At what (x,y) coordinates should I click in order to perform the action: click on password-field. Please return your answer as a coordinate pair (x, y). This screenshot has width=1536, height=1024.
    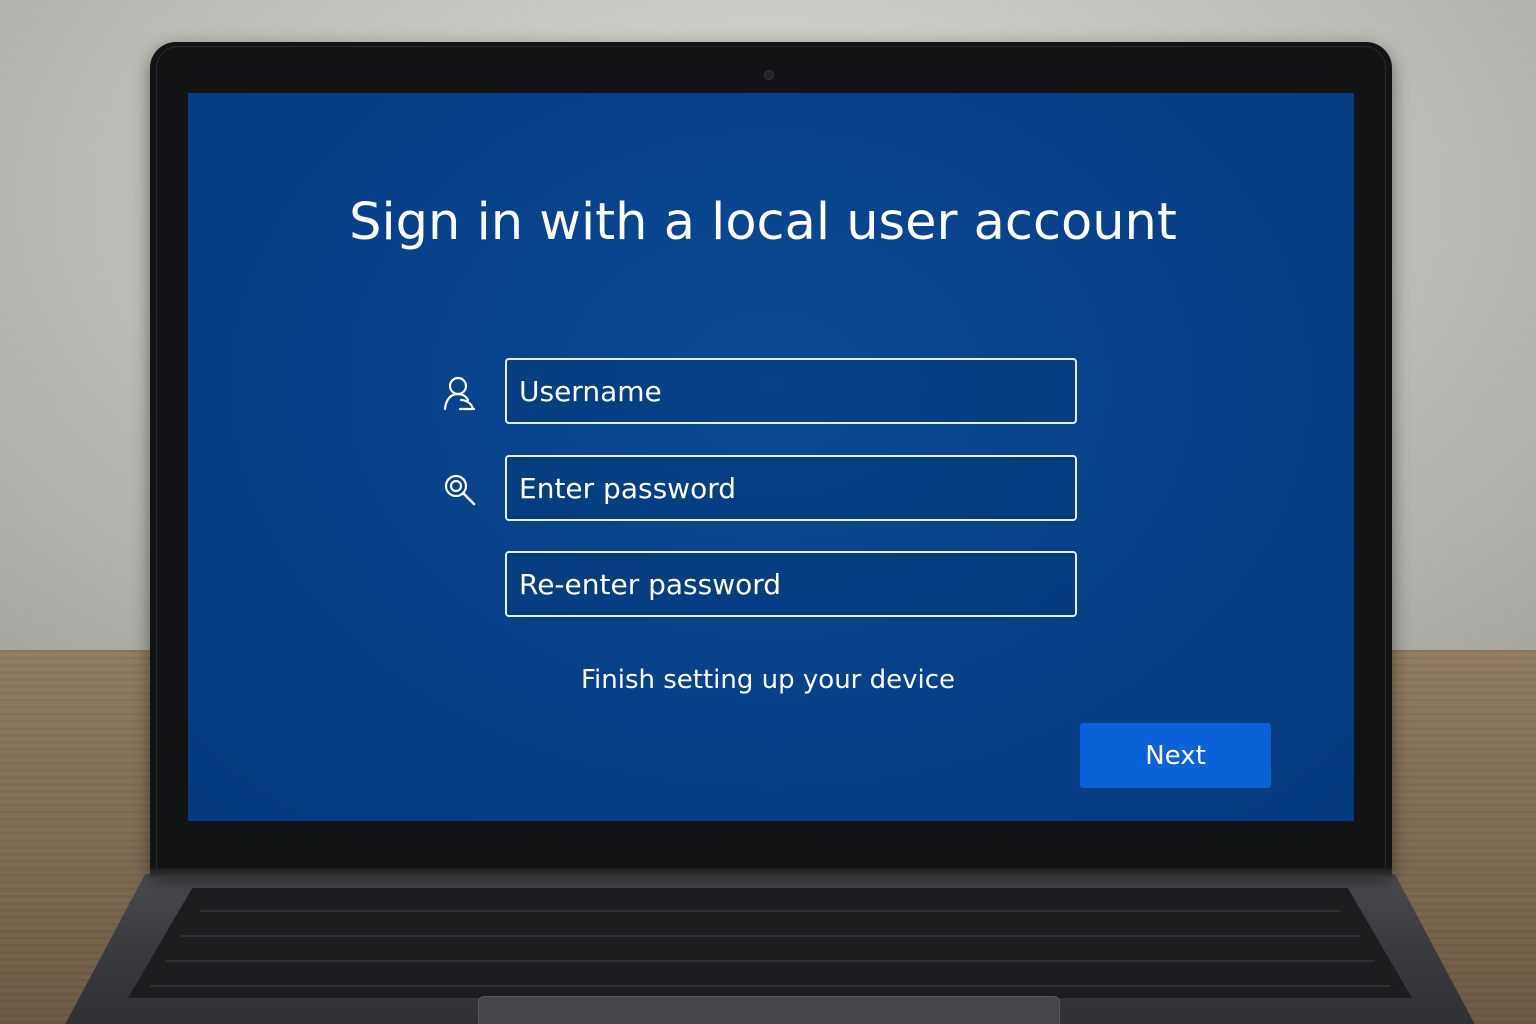
    Looking at the image, I should click on (791, 488).